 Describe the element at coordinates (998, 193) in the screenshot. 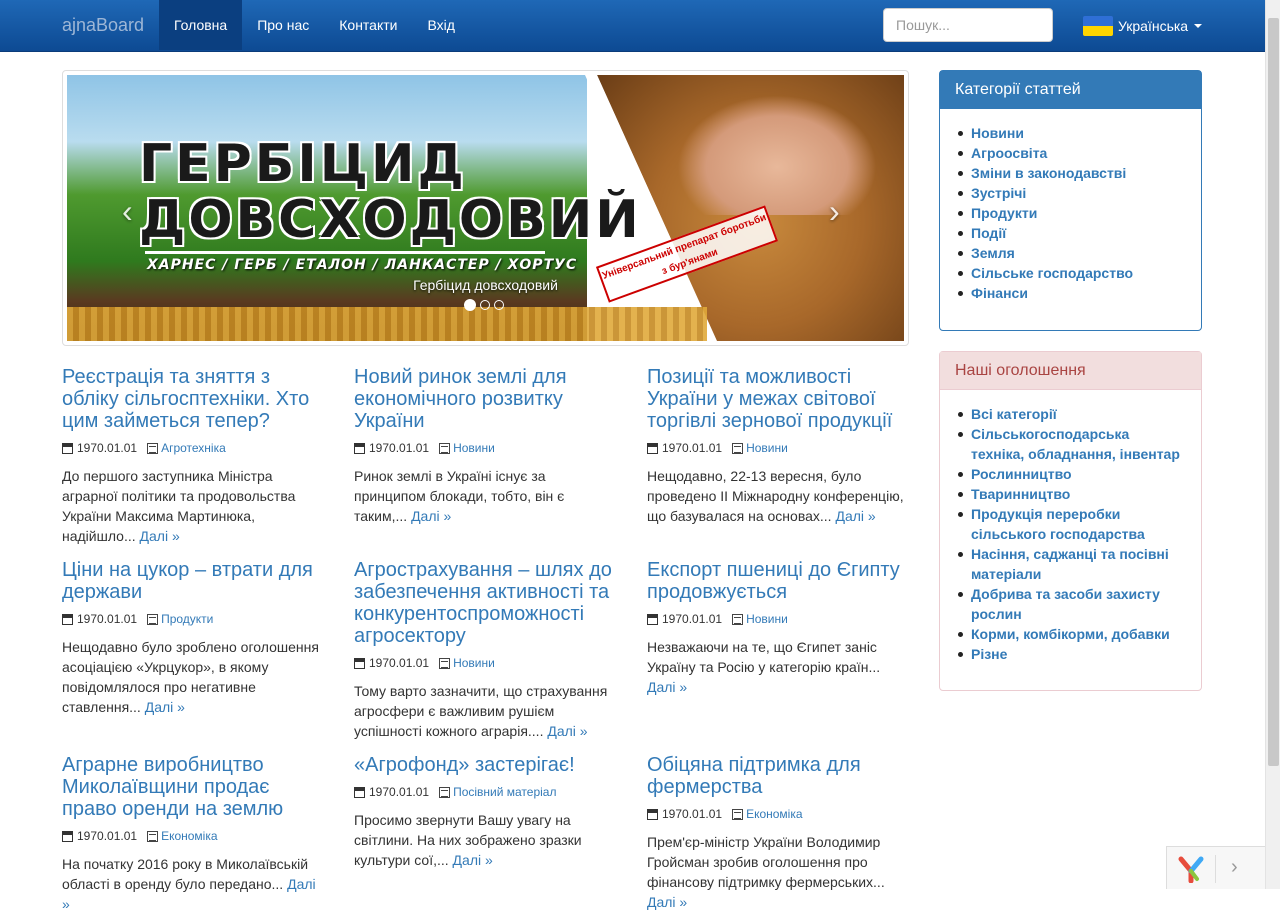

I see `category-link: Зустрічі` at that location.